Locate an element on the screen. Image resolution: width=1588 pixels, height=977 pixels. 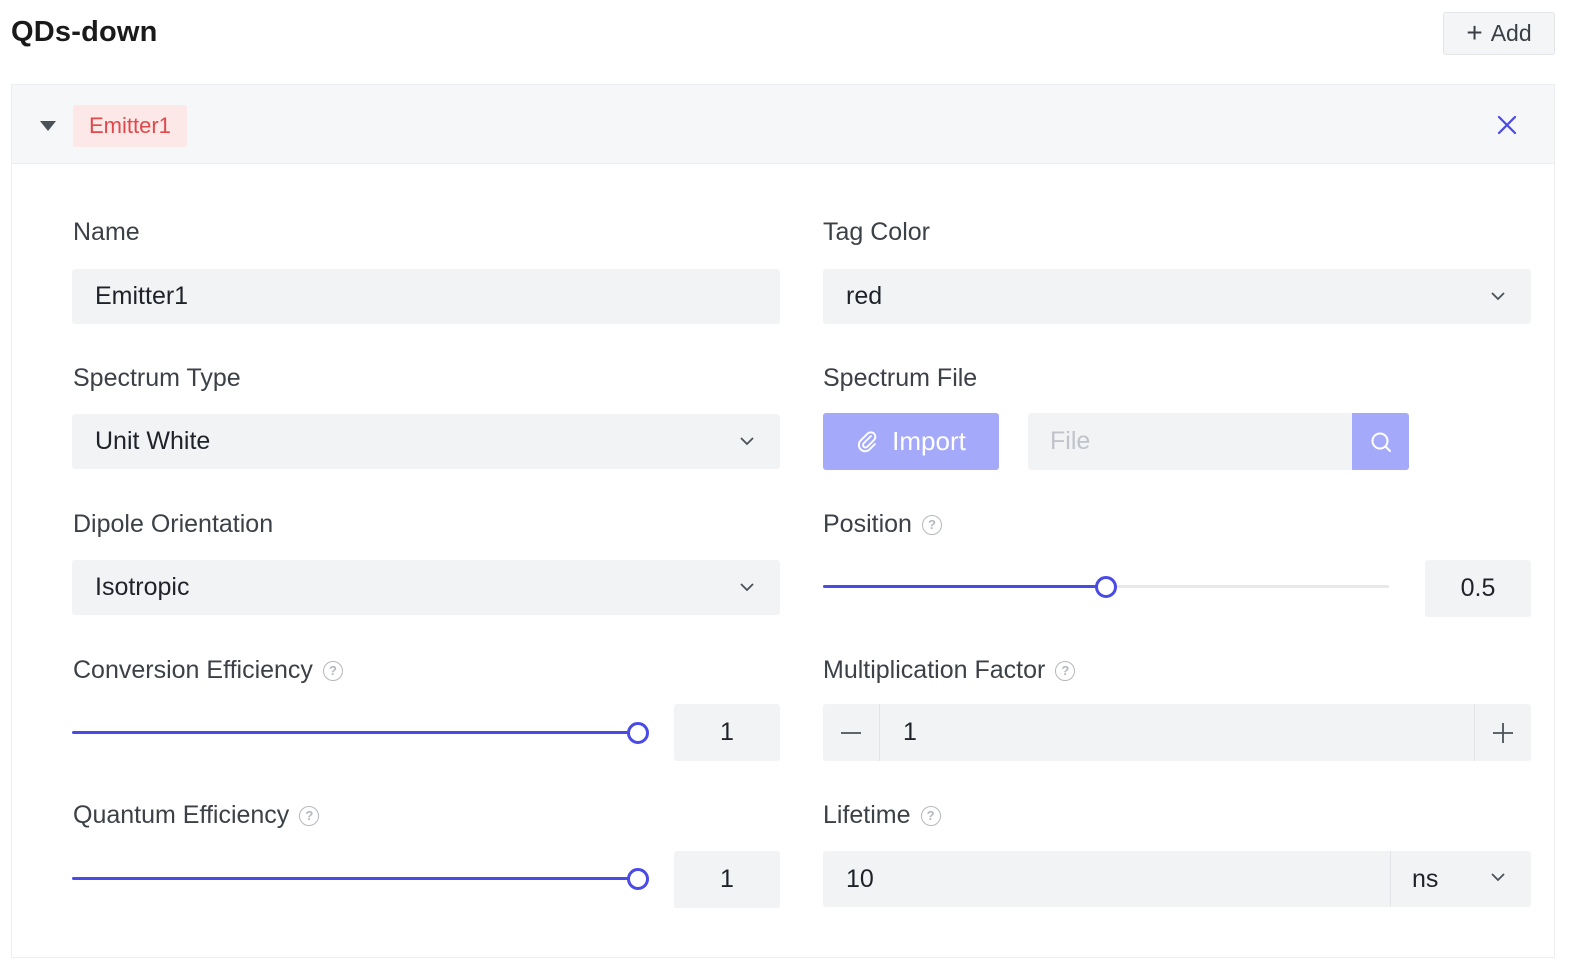
position-label: Position ? is located at coordinates (882, 524).